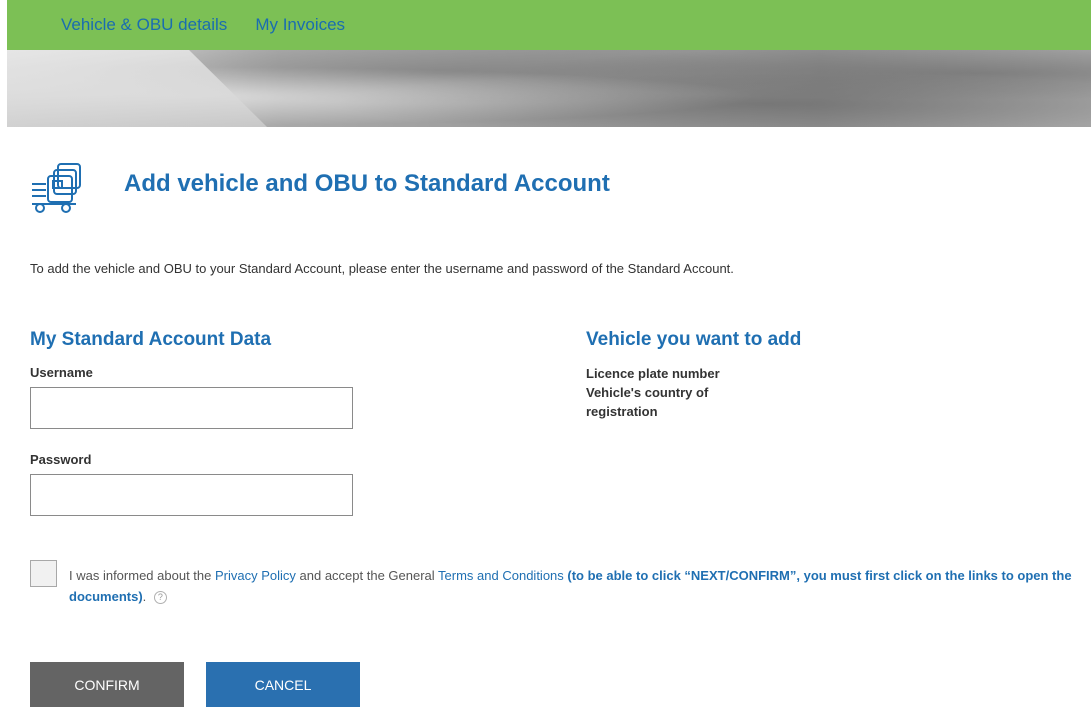  Describe the element at coordinates (160, 598) in the screenshot. I see `help-icon: ?` at that location.